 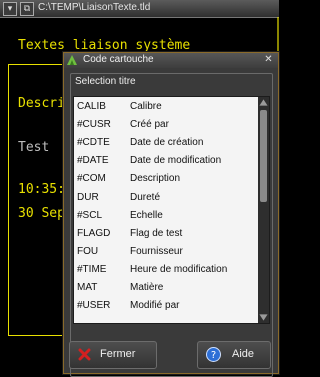 What do you see at coordinates (105, 81) in the screenshot?
I see `group-label: Selection titre` at bounding box center [105, 81].